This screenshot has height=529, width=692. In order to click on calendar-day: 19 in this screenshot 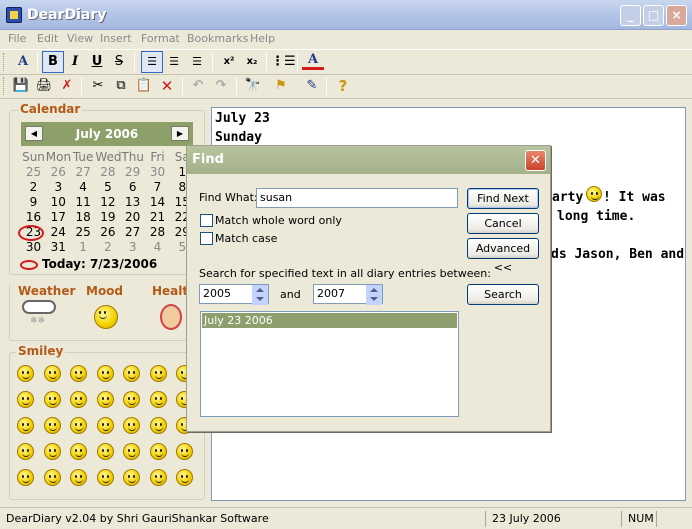, I will do `click(107, 217)`.